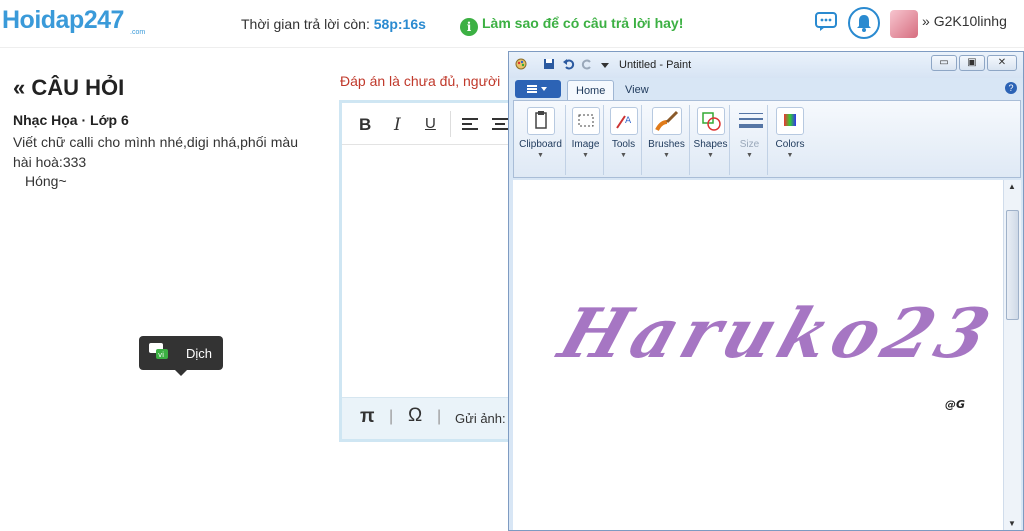 The image size is (1024, 531). I want to click on brush-icon, so click(666, 121).